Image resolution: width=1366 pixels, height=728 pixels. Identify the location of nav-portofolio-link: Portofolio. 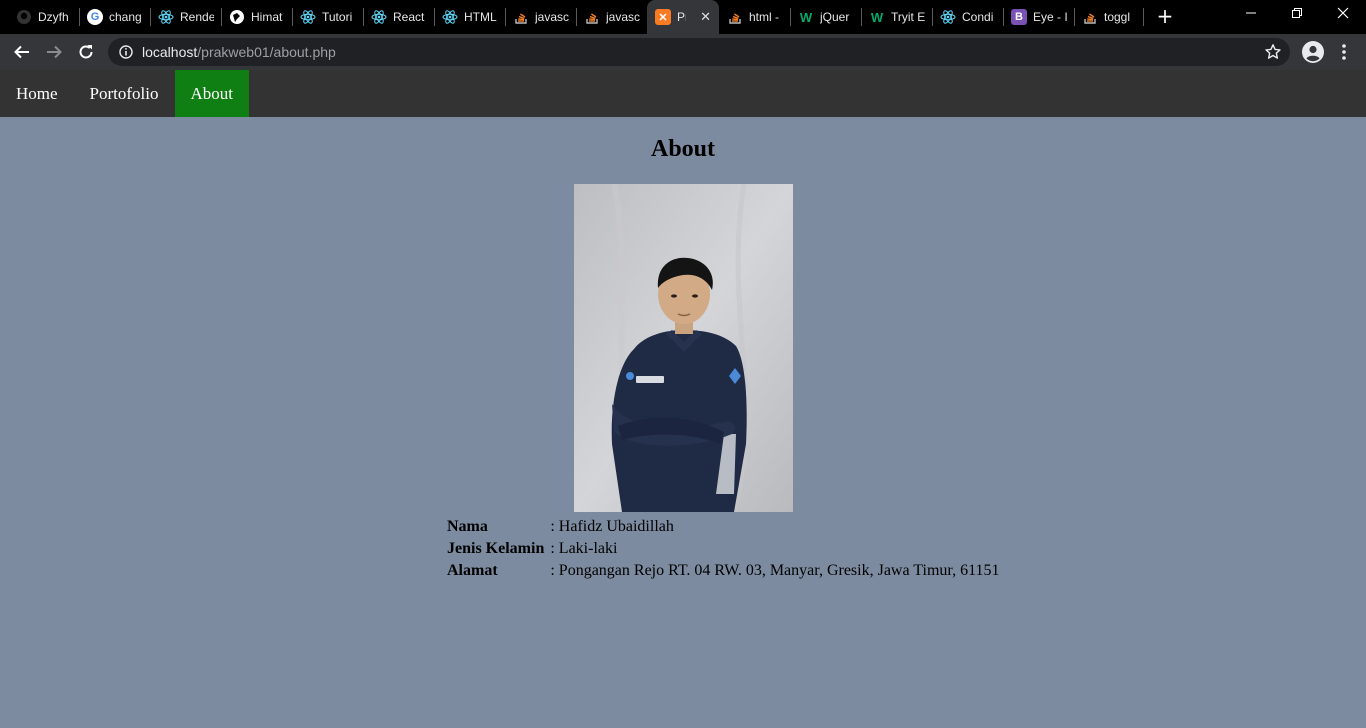
(124, 93).